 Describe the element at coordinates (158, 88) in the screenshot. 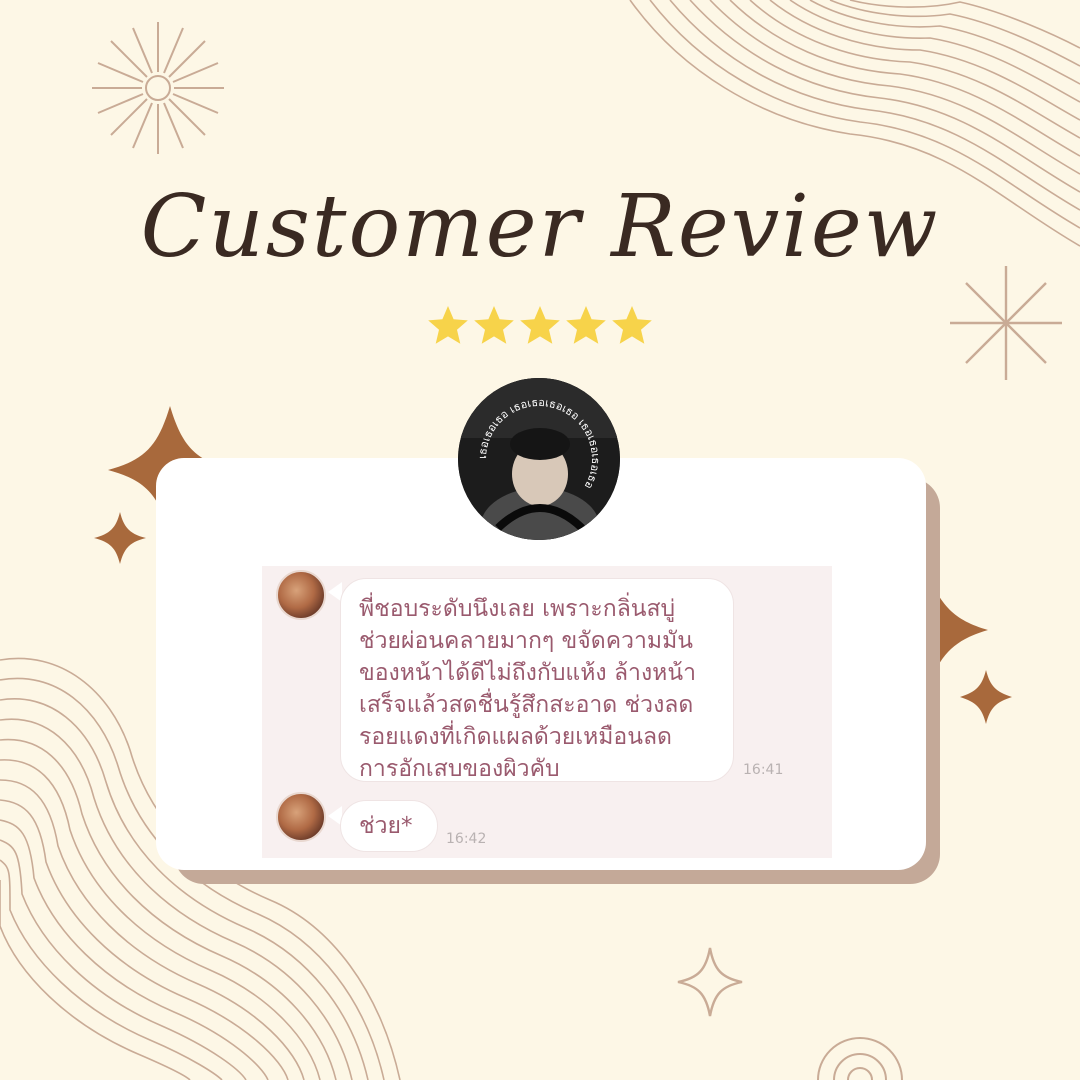

I see `sunburst-icon` at that location.